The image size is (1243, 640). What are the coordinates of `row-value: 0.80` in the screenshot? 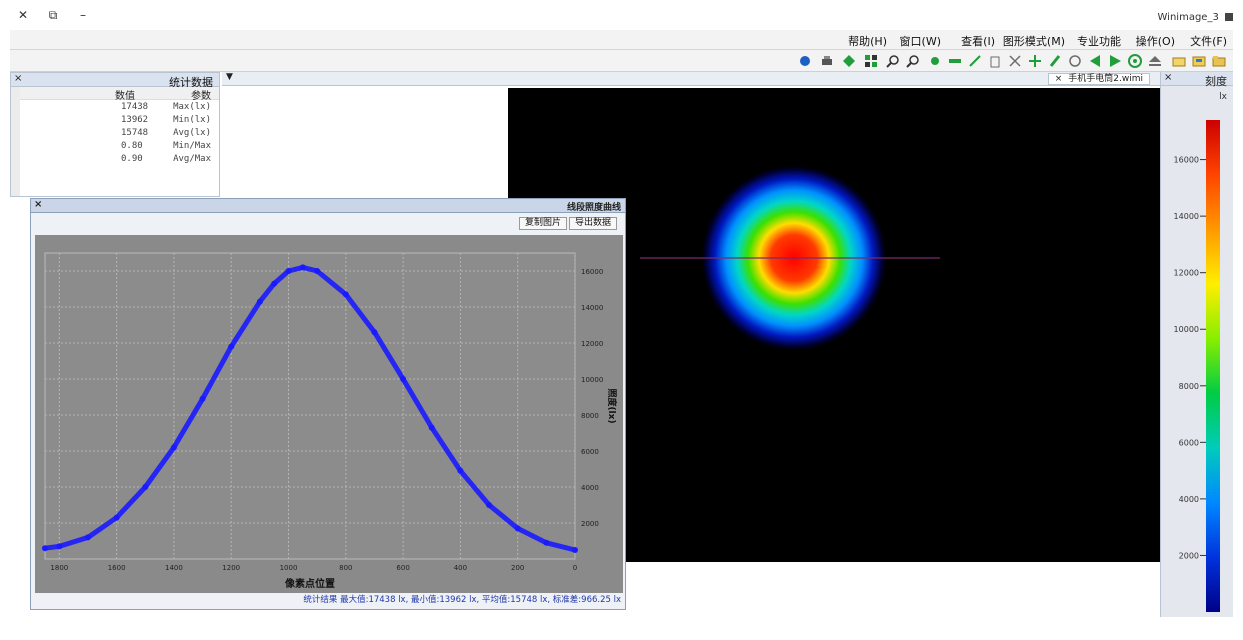 It's located at (132, 146).